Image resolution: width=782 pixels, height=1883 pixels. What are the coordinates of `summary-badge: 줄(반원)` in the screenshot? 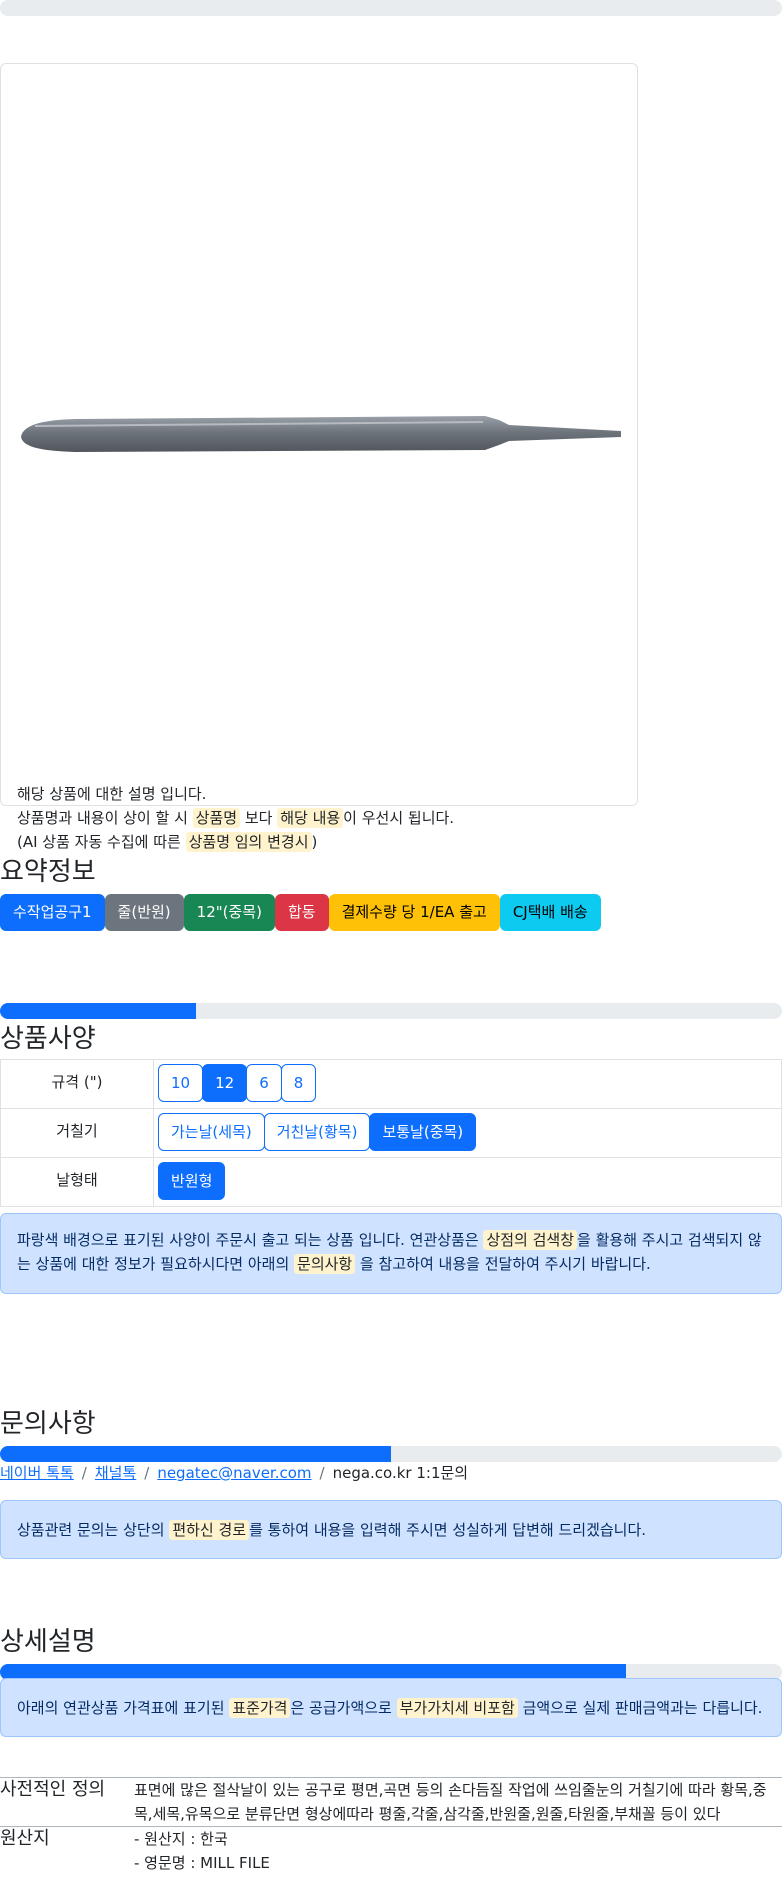 It's located at (144, 912).